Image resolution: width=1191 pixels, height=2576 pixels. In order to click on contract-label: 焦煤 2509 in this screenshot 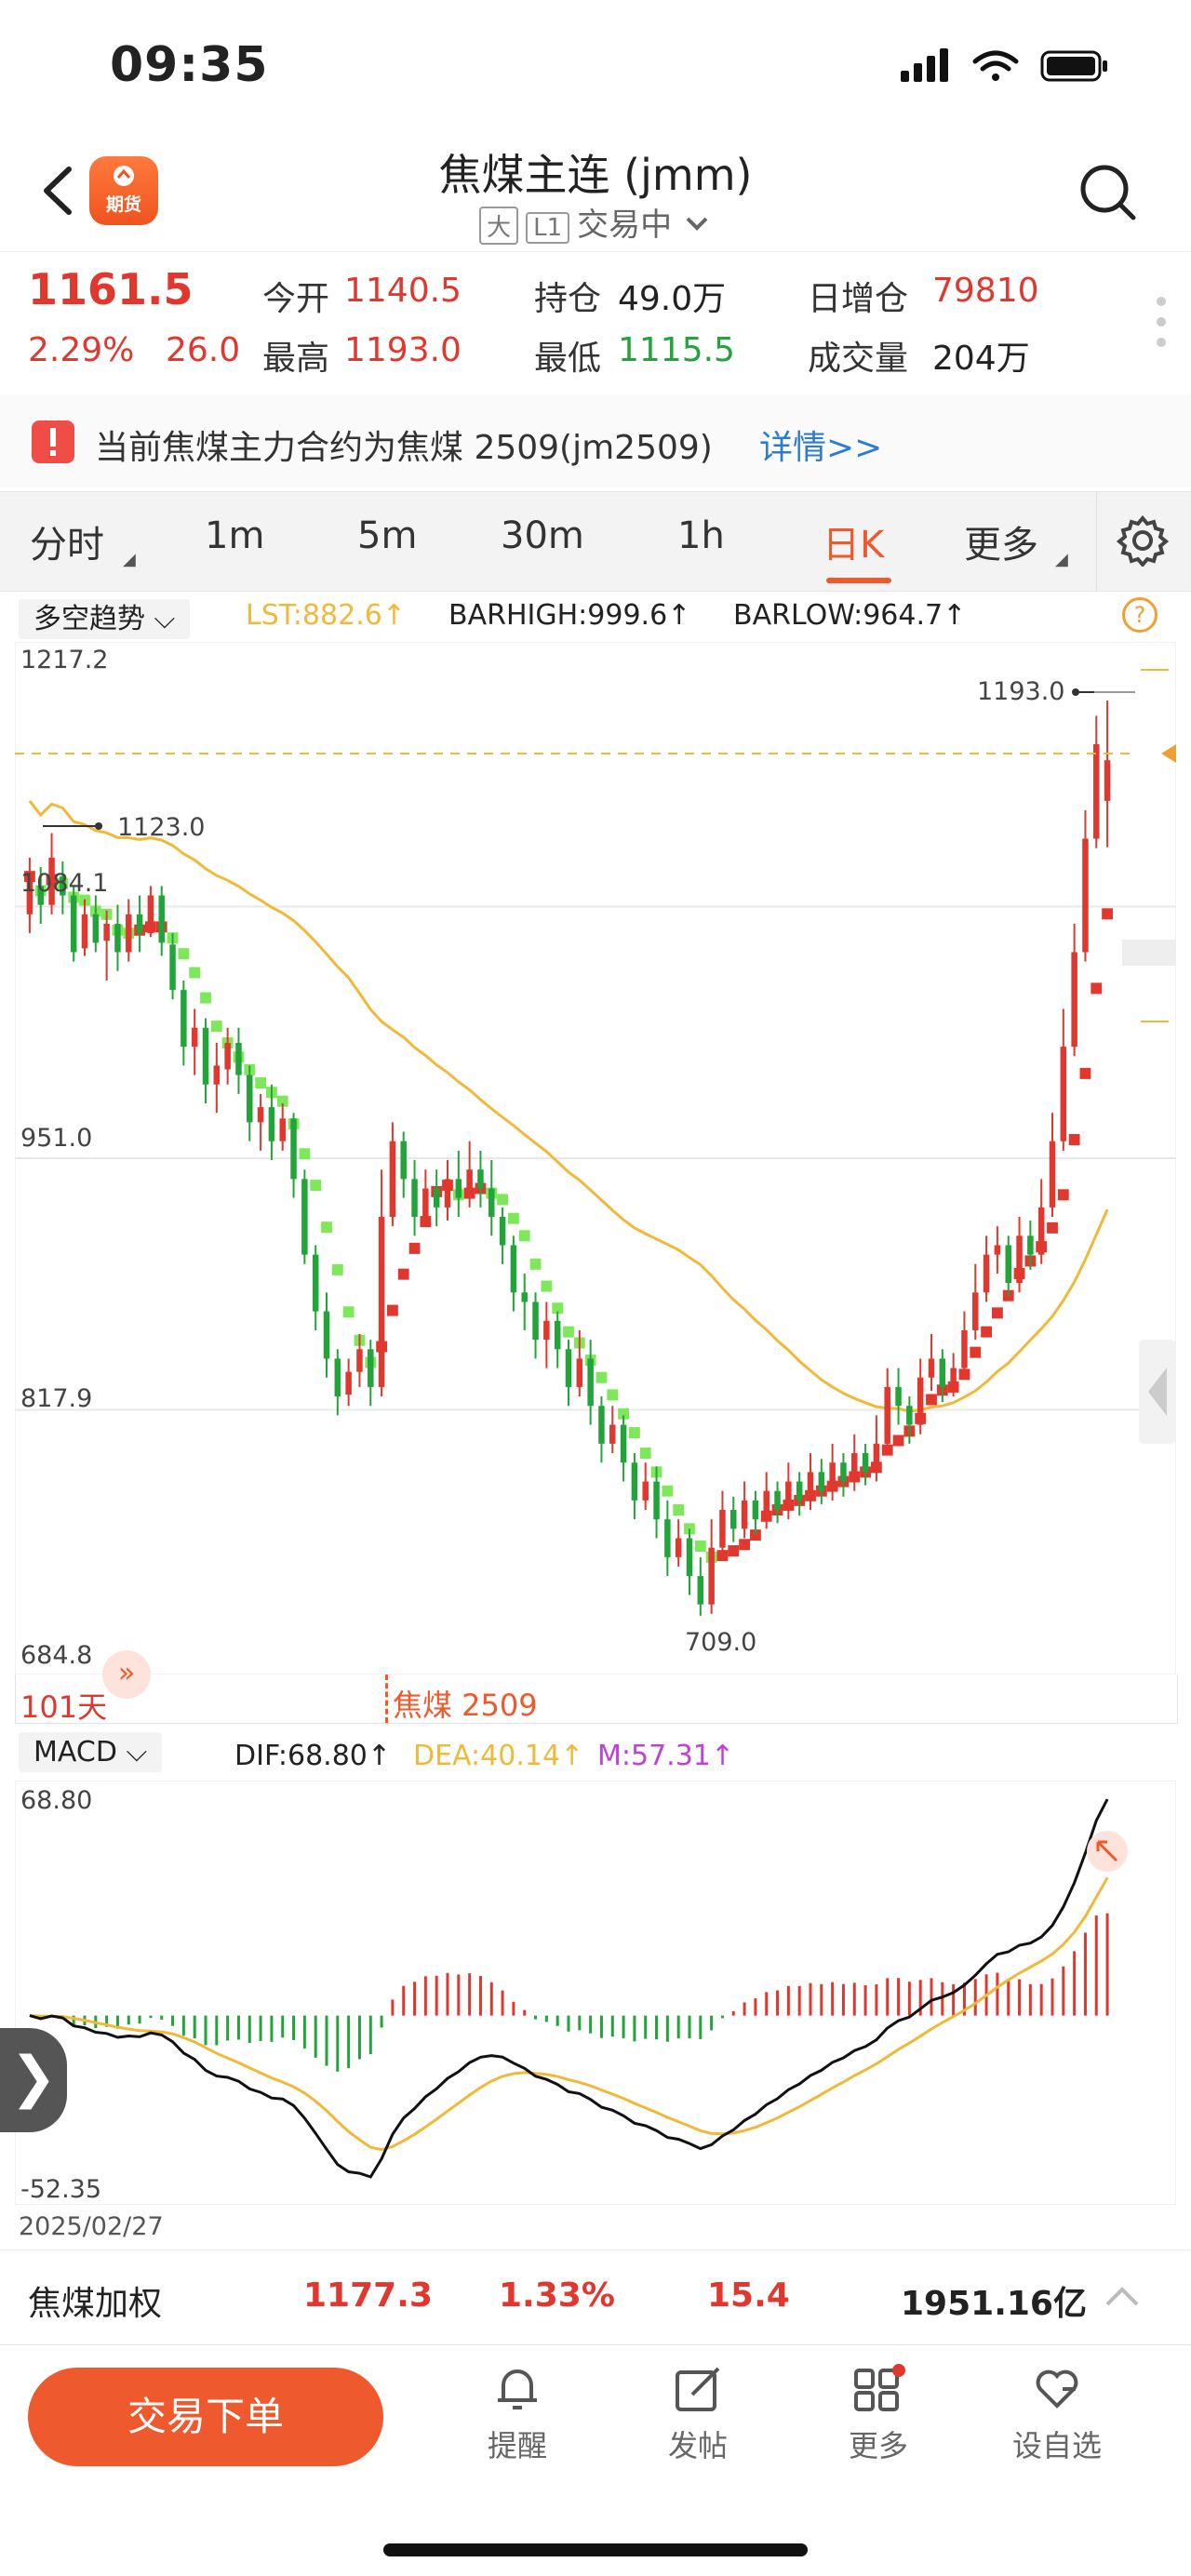, I will do `click(465, 1705)`.